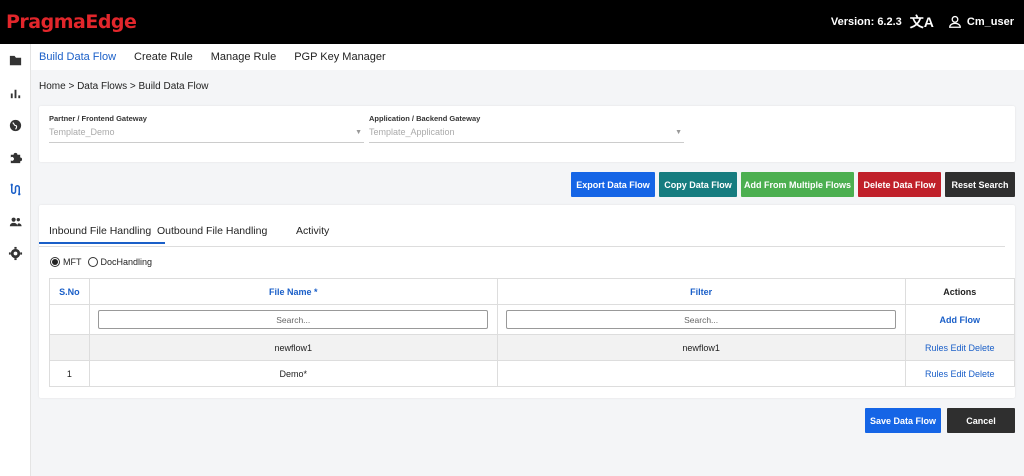 The image size is (1024, 476). What do you see at coordinates (293, 347) in the screenshot?
I see `cell-file-name: newflow1` at bounding box center [293, 347].